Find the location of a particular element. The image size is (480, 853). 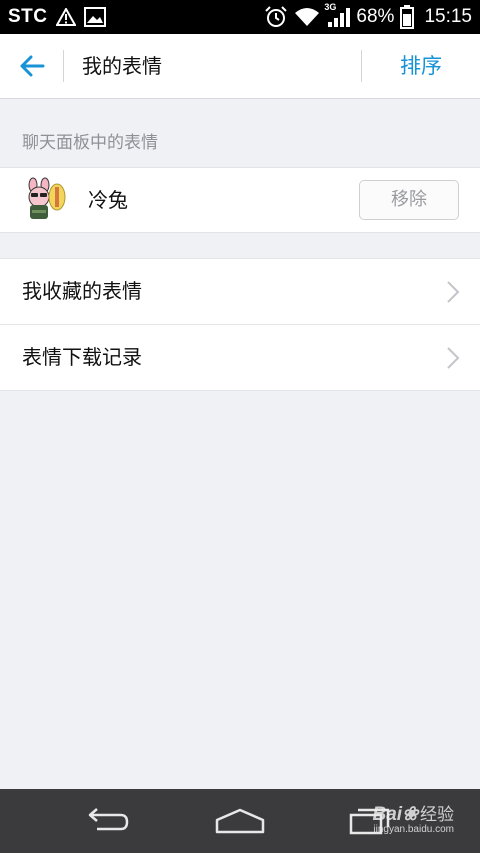

baidu-jingyan-watermark: Bai❀ 经验 jingyan.baidu.com is located at coordinates (414, 817).